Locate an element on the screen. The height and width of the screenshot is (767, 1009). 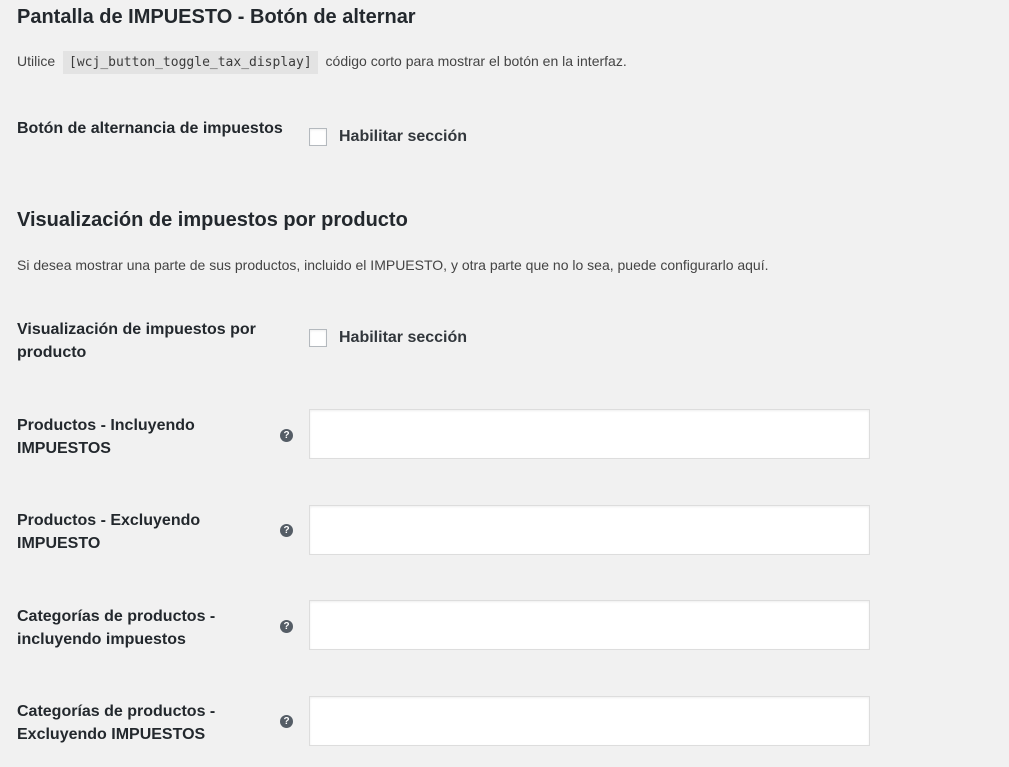
categories-including-tax-input is located at coordinates (589, 625).